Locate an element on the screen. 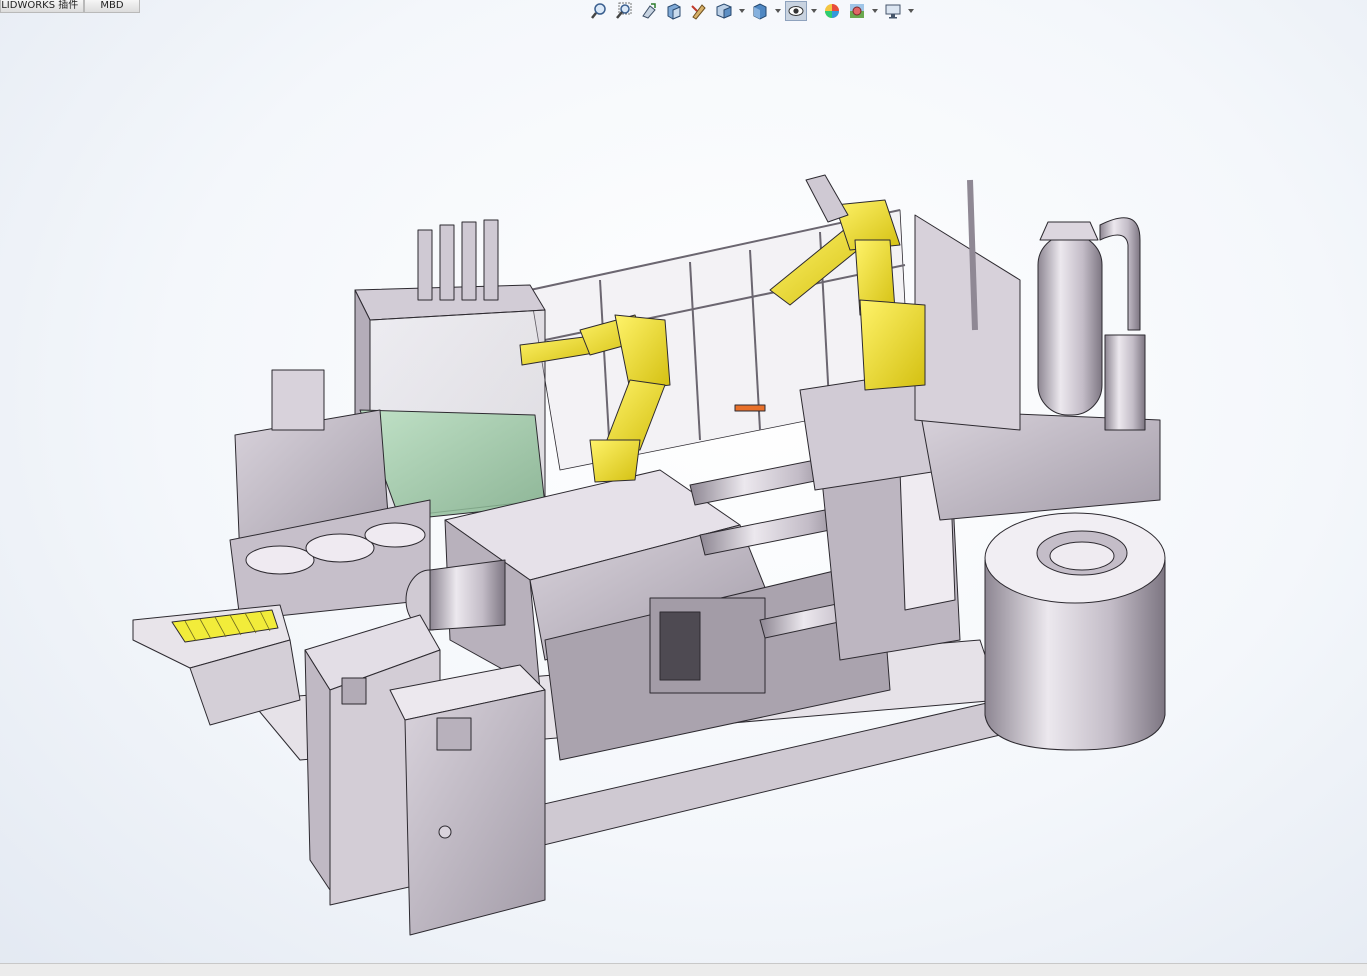 Image resolution: width=1367 pixels, height=976 pixels. command-manager-tabs: SOLIDWORKS 插件 MBD is located at coordinates (70, 7).